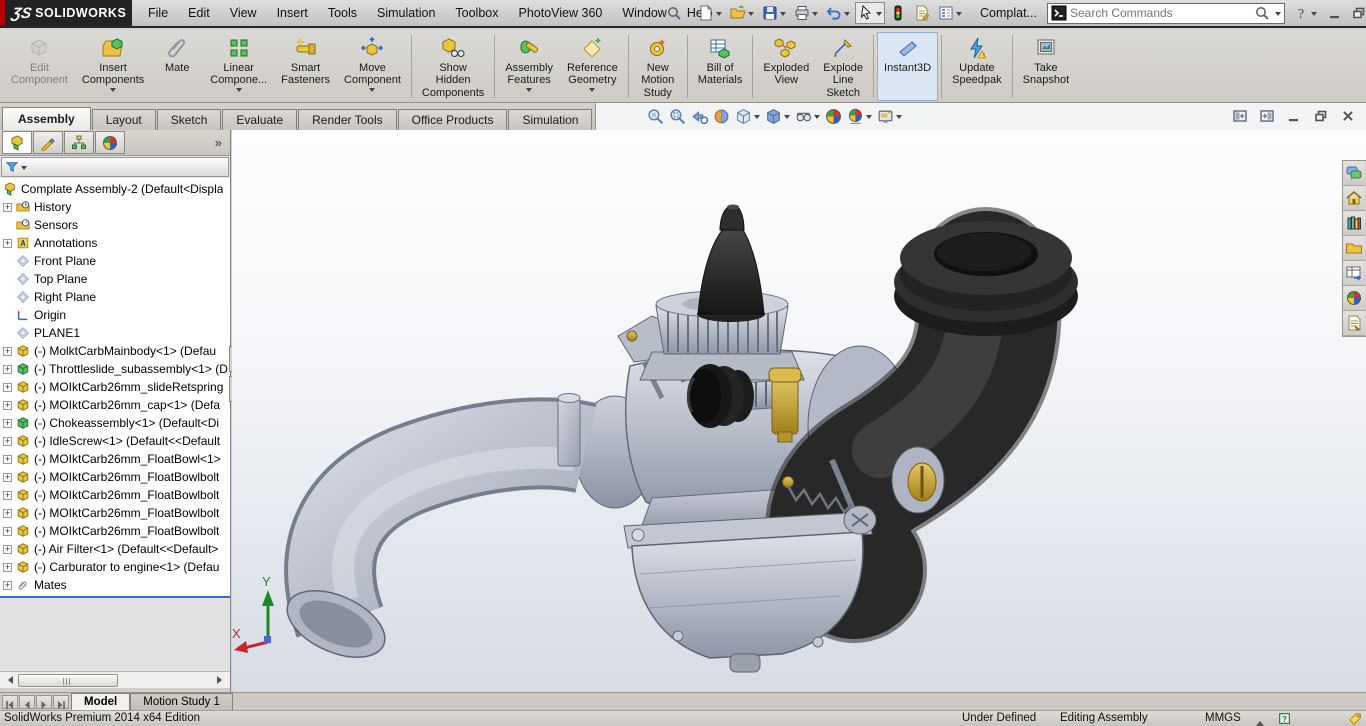 Image resolution: width=1366 pixels, height=726 pixels. What do you see at coordinates (123, 119) in the screenshot?
I see `tab-layout: Layout` at bounding box center [123, 119].